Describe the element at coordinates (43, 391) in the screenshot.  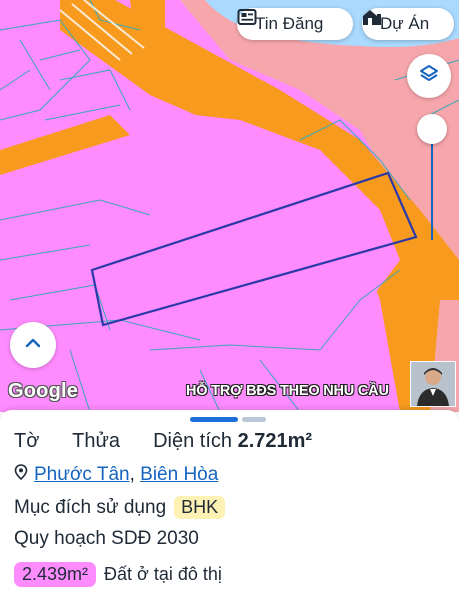
I see `google-attribution: Google` at that location.